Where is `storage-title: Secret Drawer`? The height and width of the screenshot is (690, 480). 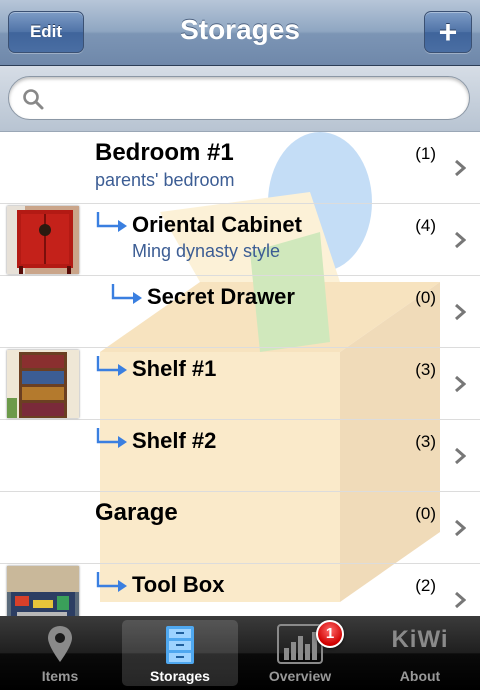 storage-title: Secret Drawer is located at coordinates (221, 296).